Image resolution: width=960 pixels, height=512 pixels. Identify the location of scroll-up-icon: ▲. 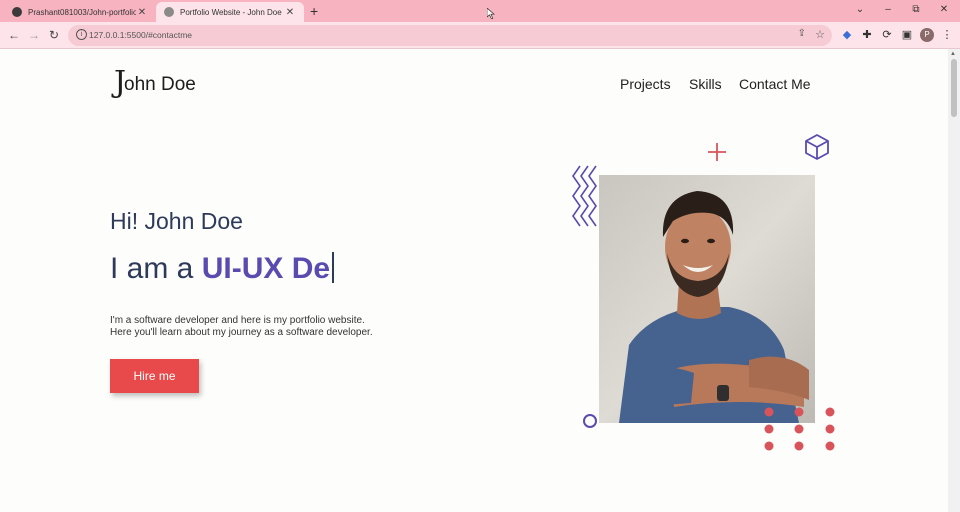
(953, 54).